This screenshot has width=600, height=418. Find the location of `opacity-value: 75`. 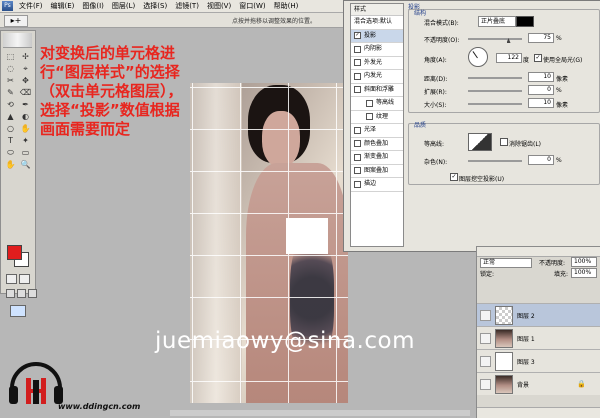

opacity-value: 75 is located at coordinates (541, 38).